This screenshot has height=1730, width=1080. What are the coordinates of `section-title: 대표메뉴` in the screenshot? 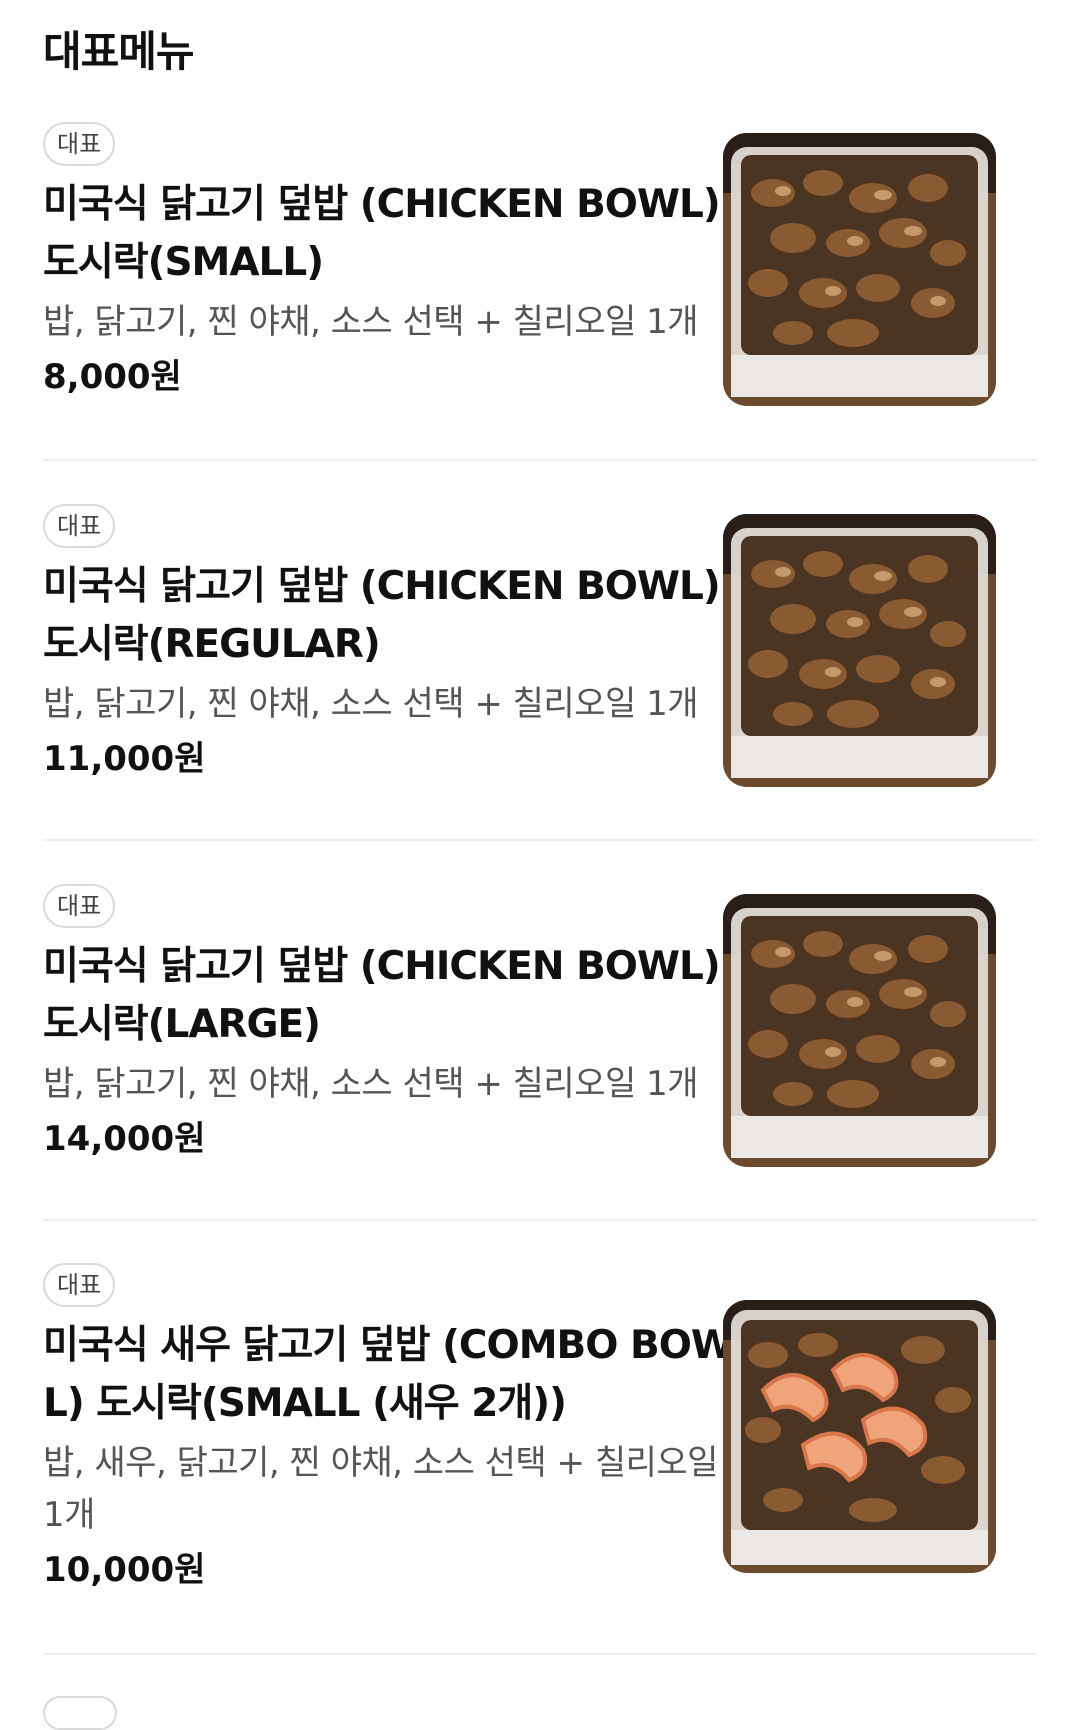 It's located at (119, 51).